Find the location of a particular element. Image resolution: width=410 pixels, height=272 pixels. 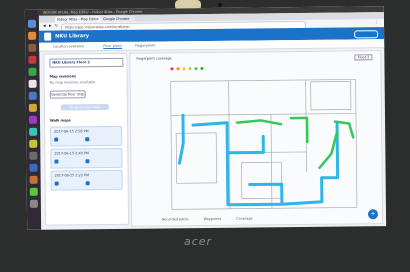

floor-select: NKU Library Floor 2 is located at coordinates (86, 62).